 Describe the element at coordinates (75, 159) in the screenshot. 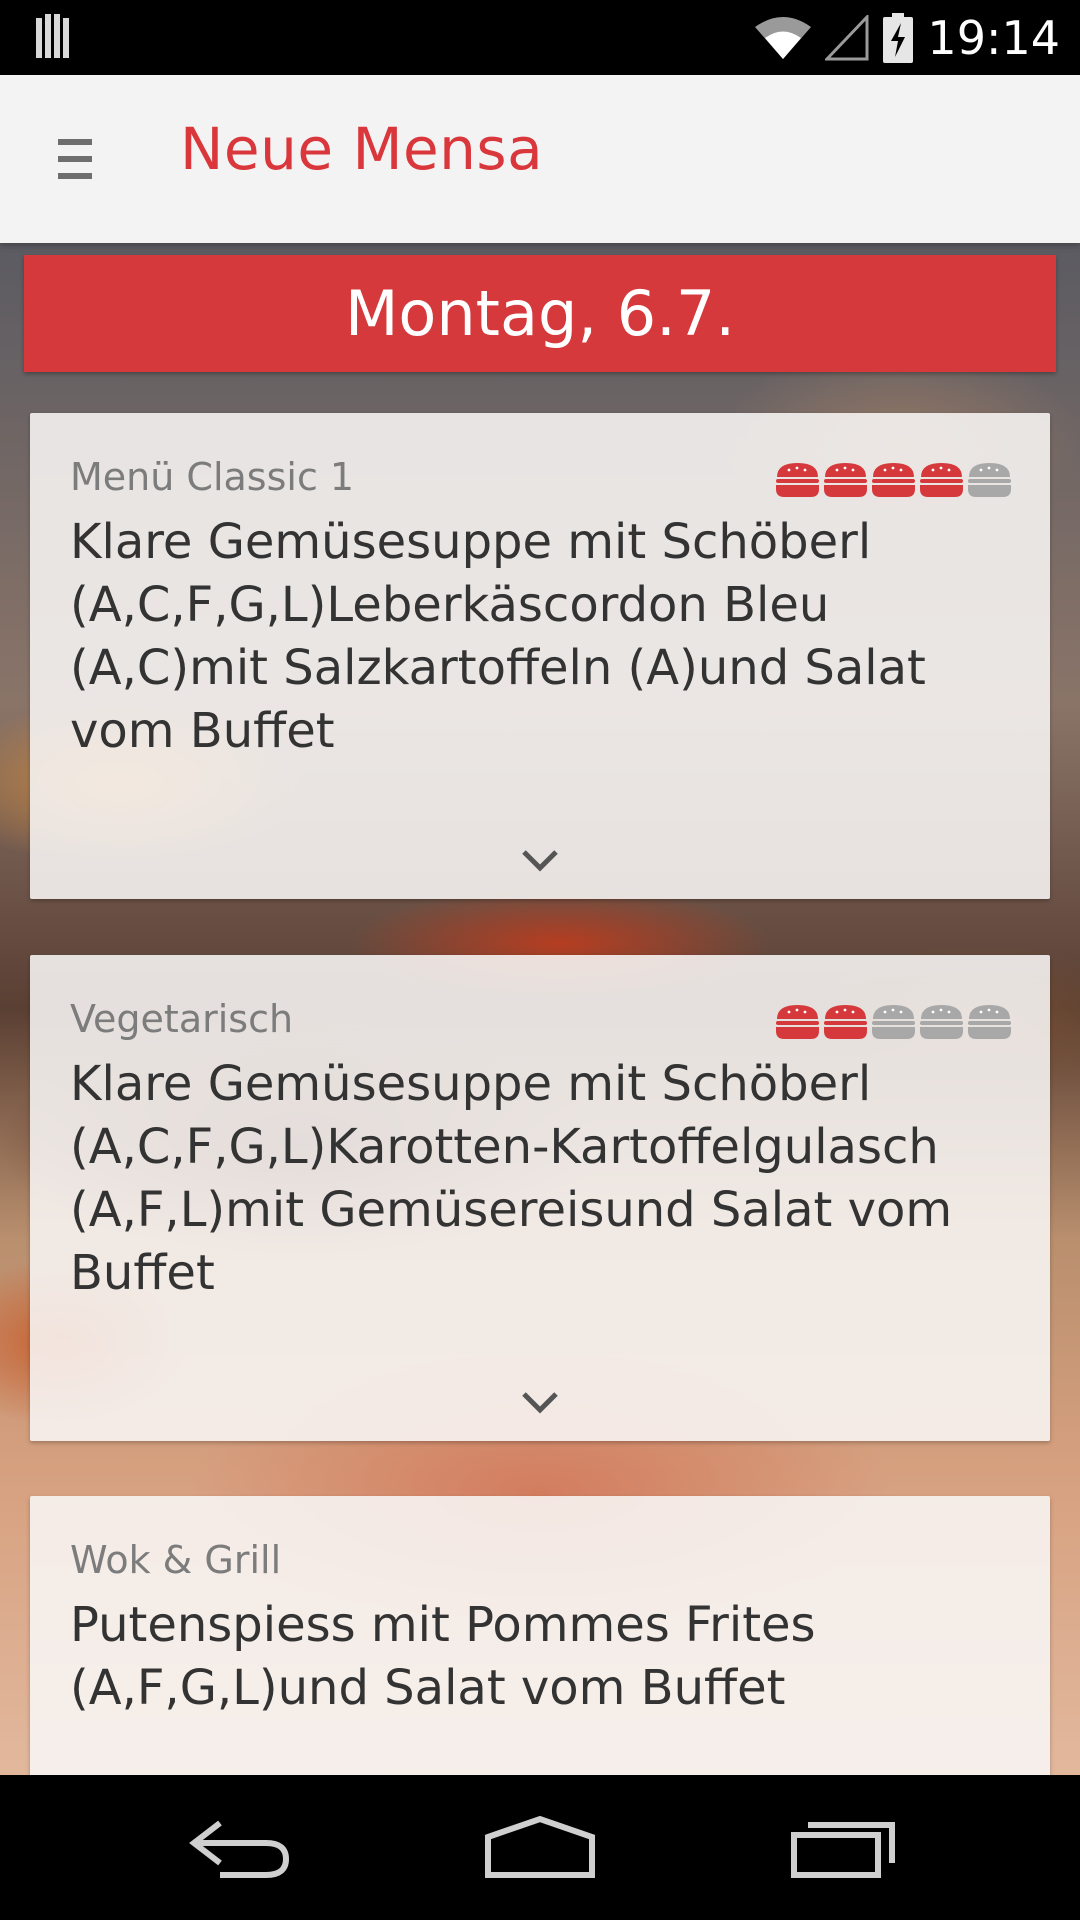

I see `hamburger-menu-icon` at that location.